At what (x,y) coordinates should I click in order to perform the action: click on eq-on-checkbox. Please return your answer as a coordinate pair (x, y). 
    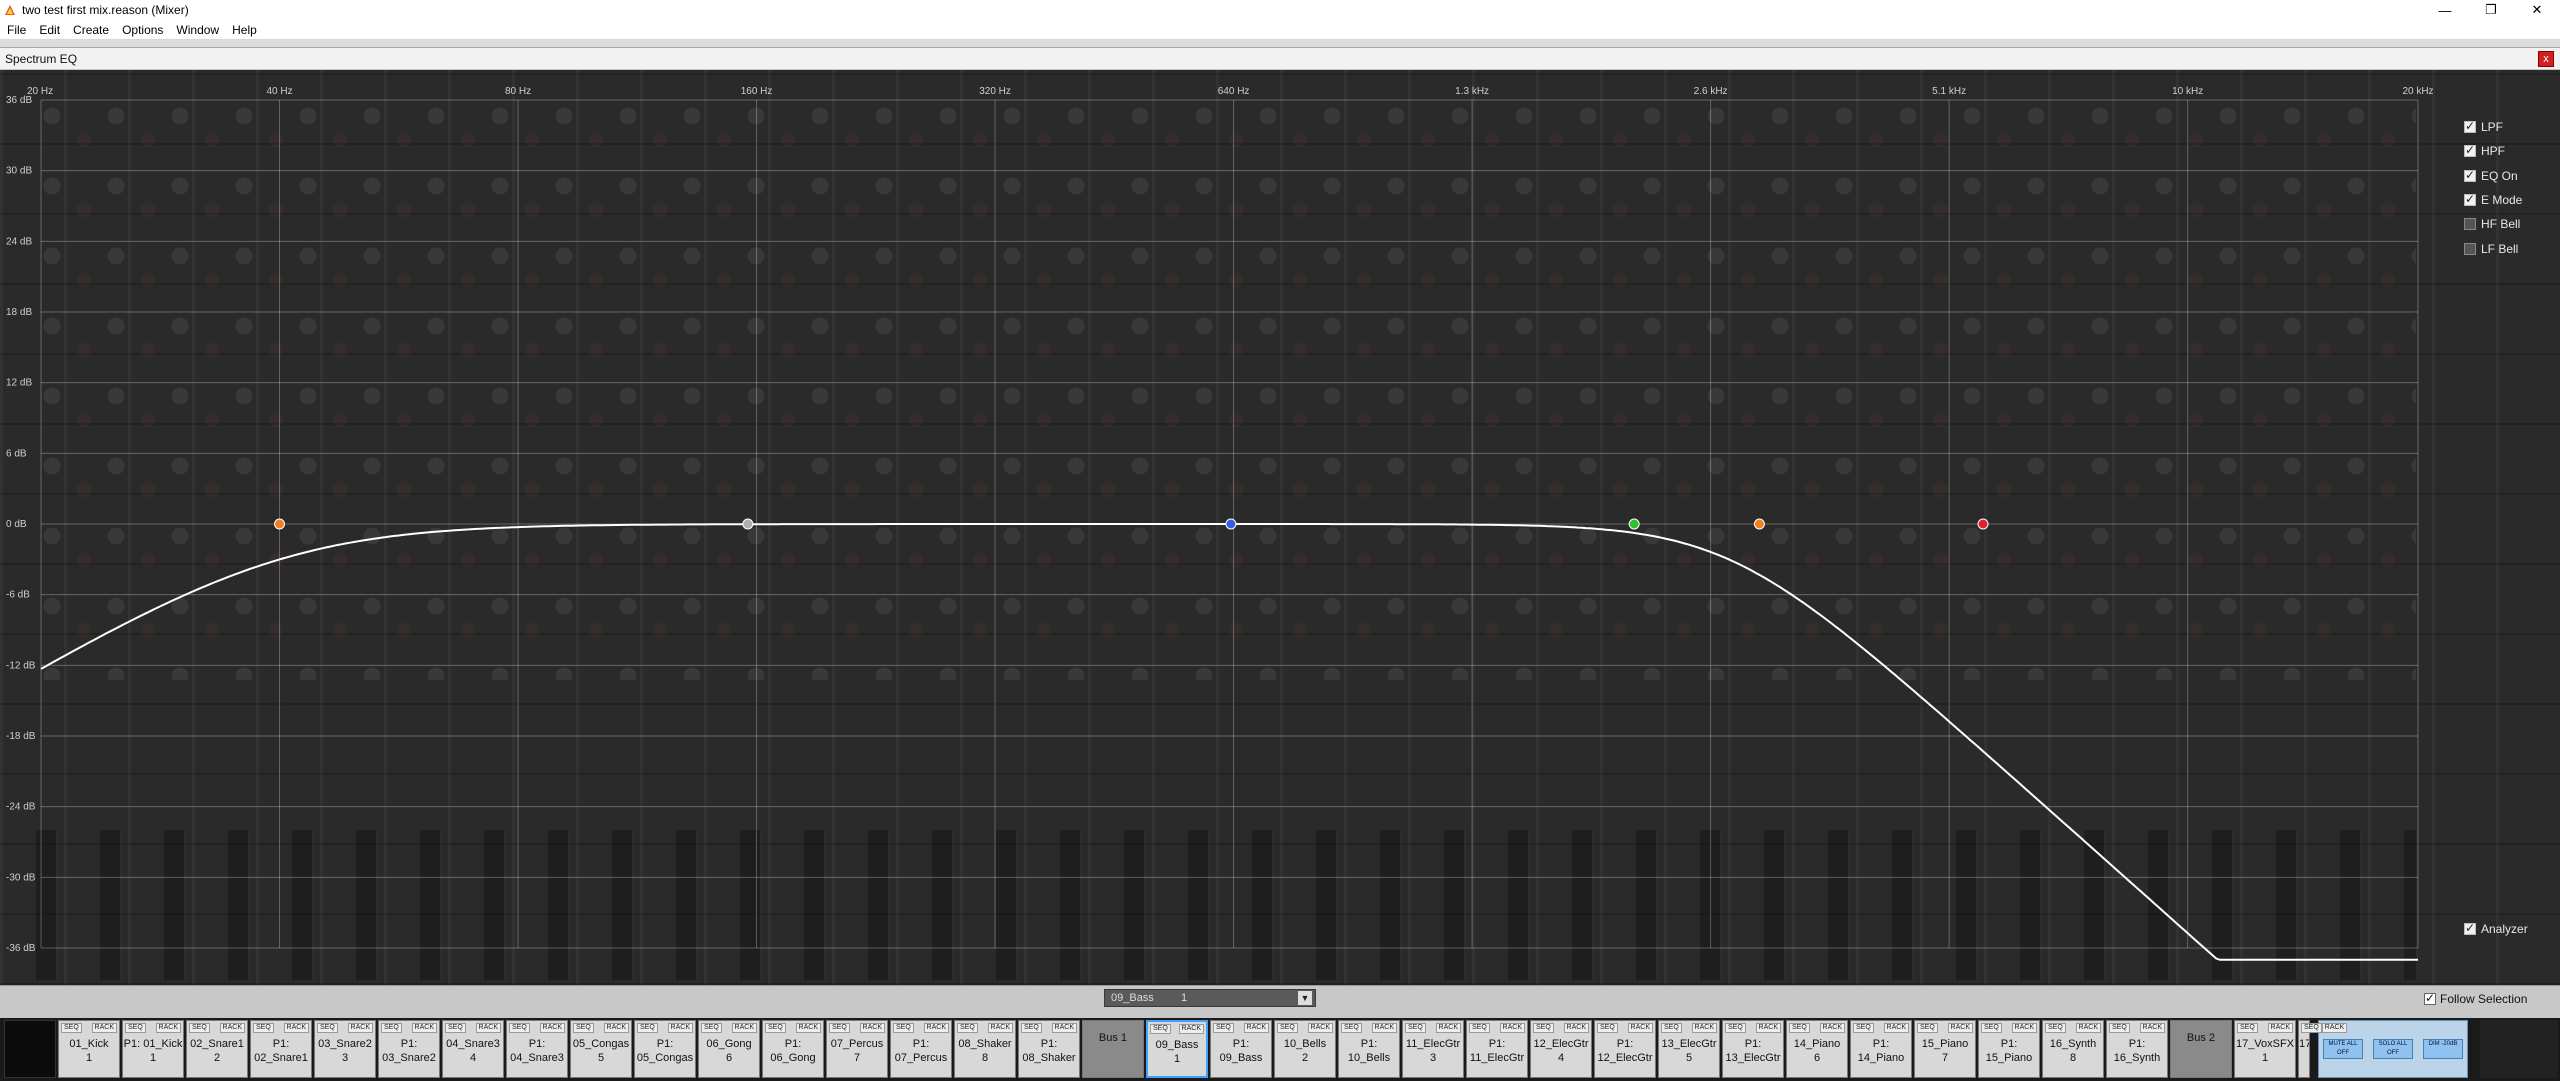
    Looking at the image, I should click on (2470, 175).